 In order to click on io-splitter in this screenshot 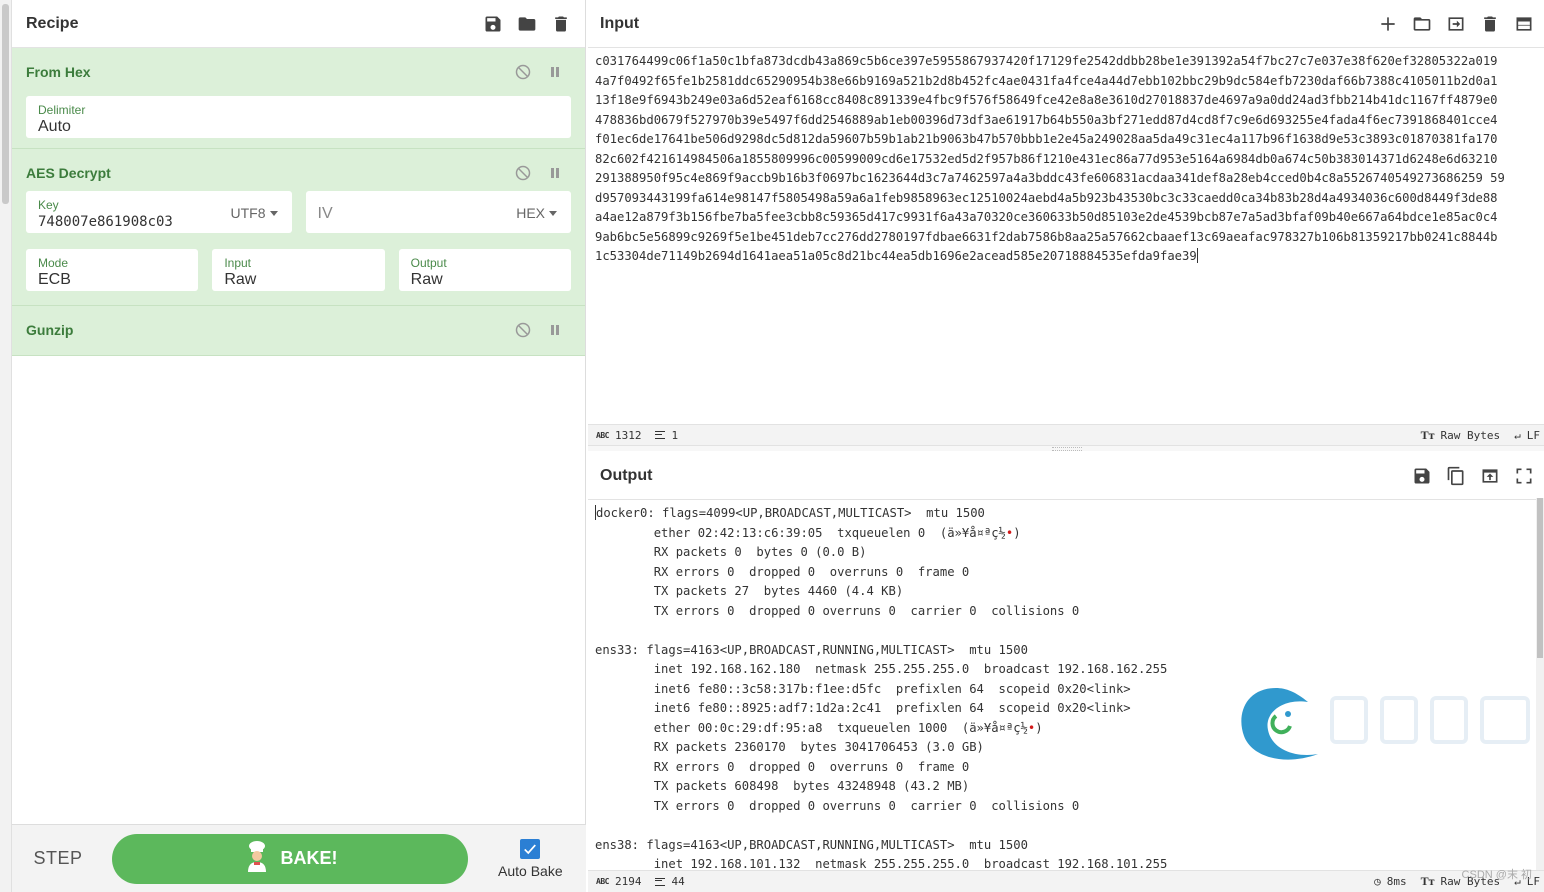, I will do `click(1066, 448)`.